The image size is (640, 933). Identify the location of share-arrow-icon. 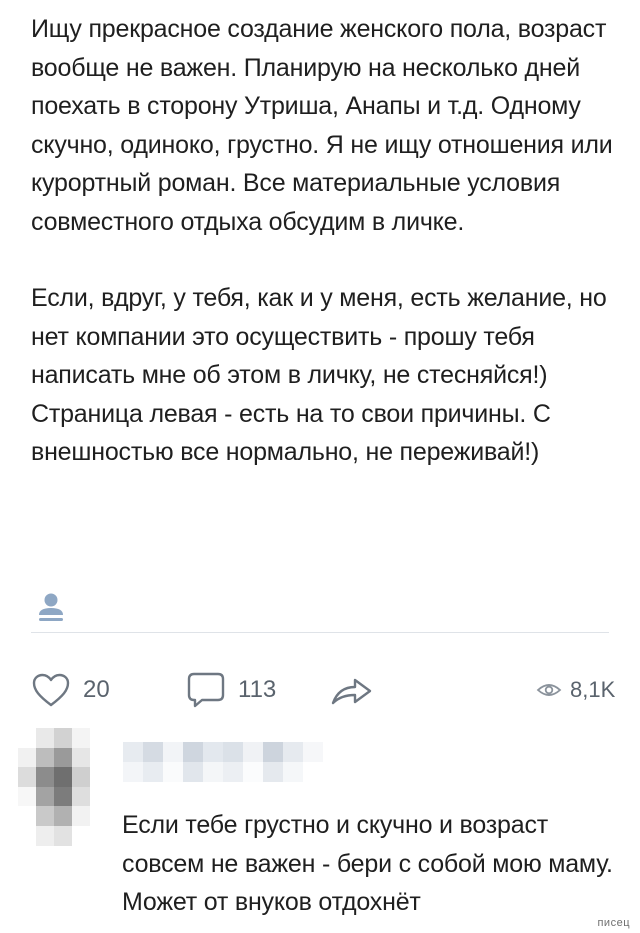
(351, 691).